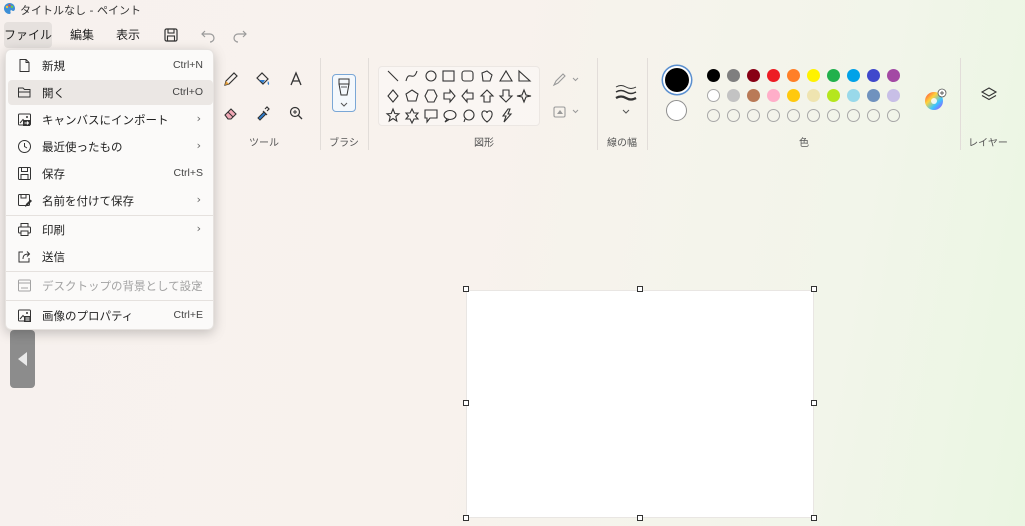 This screenshot has width=1025, height=526. Describe the element at coordinates (469, 116) in the screenshot. I see `cloud-callout-shape-icon` at that location.